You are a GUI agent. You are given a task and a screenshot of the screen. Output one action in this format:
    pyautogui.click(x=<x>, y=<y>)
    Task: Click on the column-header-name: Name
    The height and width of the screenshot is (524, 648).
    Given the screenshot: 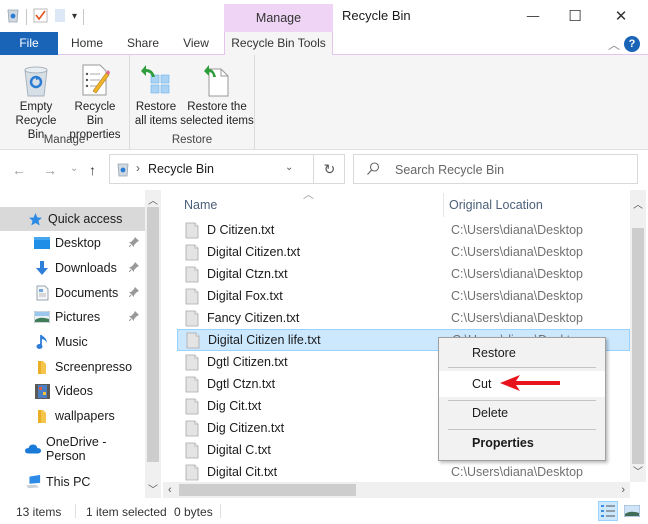 What is the action you would take?
    pyautogui.click(x=200, y=205)
    